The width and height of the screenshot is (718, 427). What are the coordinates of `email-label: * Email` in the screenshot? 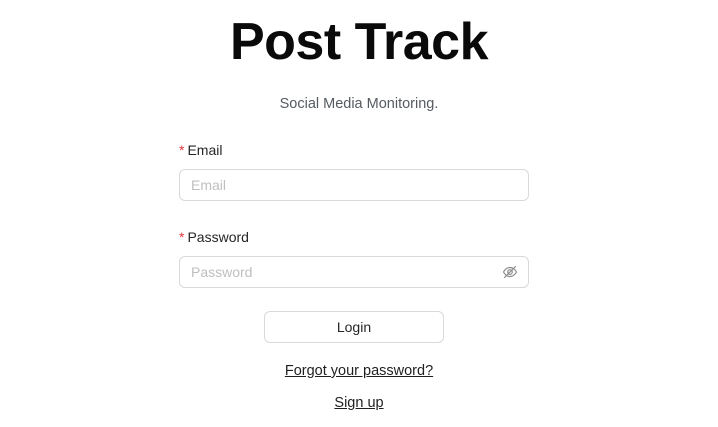 It's located at (354, 150).